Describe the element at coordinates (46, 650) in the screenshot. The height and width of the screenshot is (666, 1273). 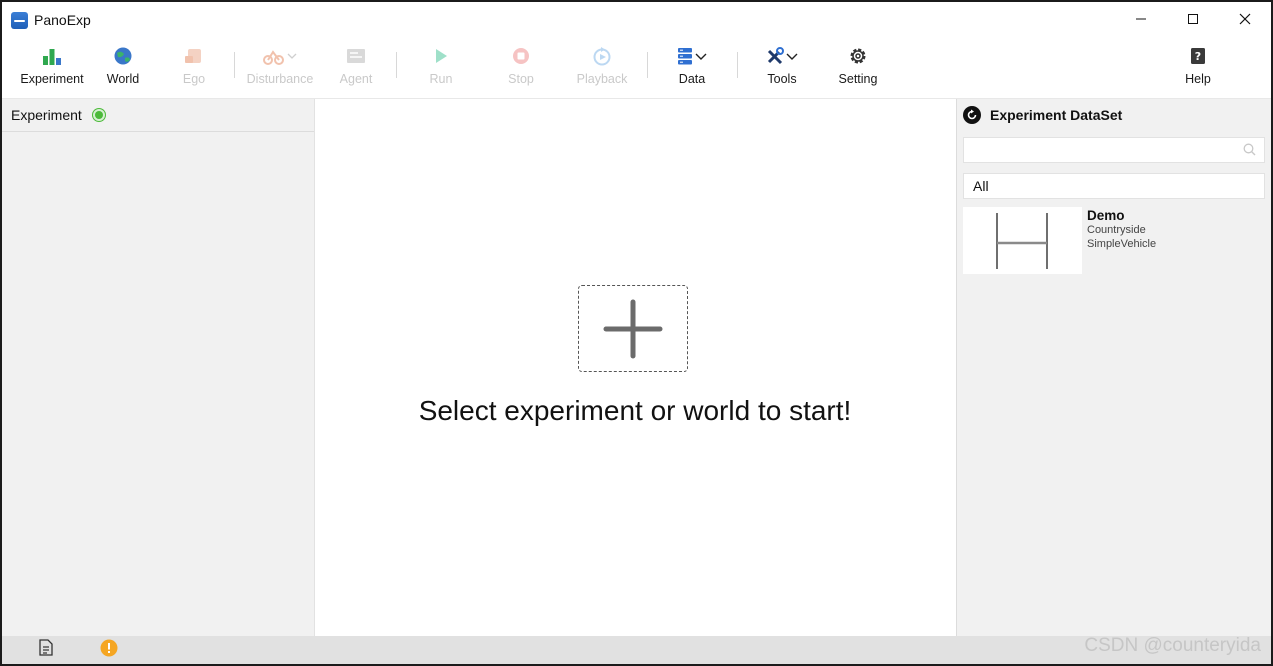
I see `log-document-icon` at that location.